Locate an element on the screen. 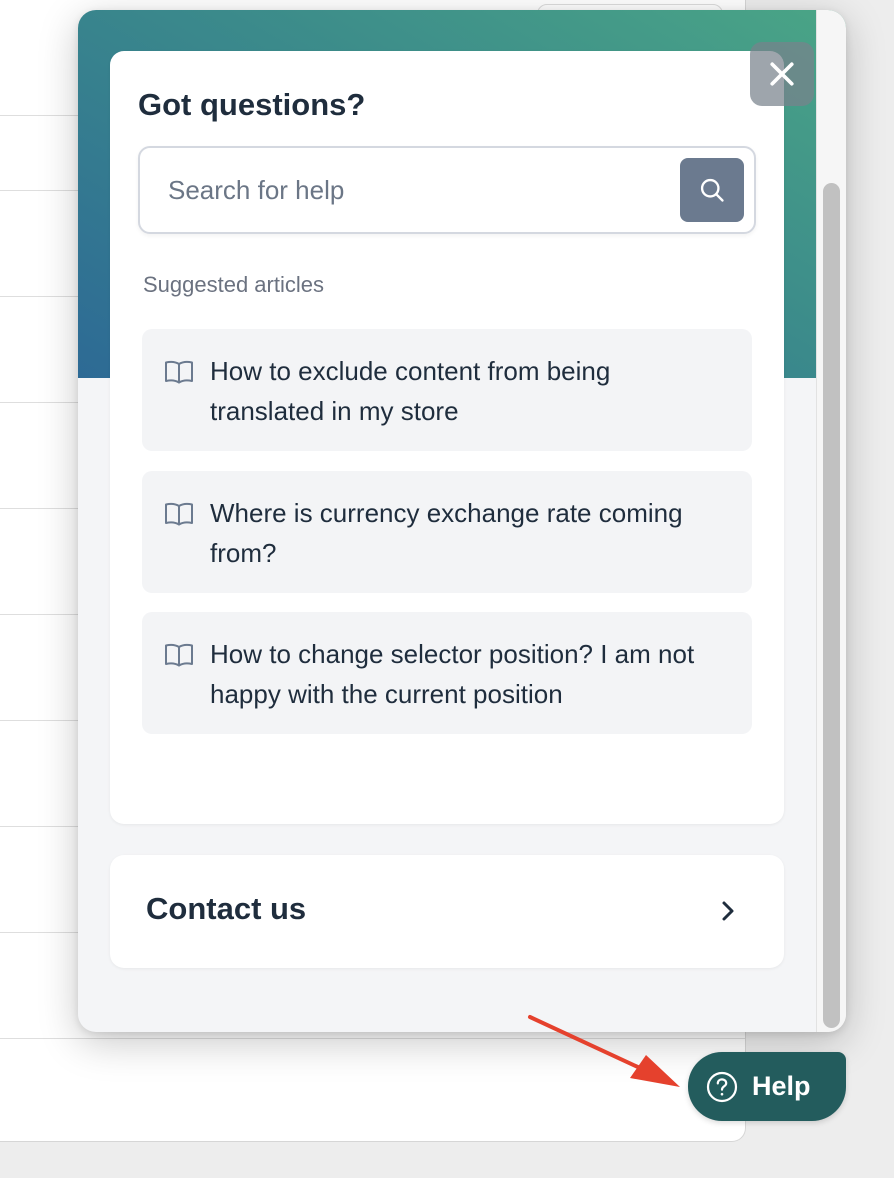  search-box is located at coordinates (447, 190).